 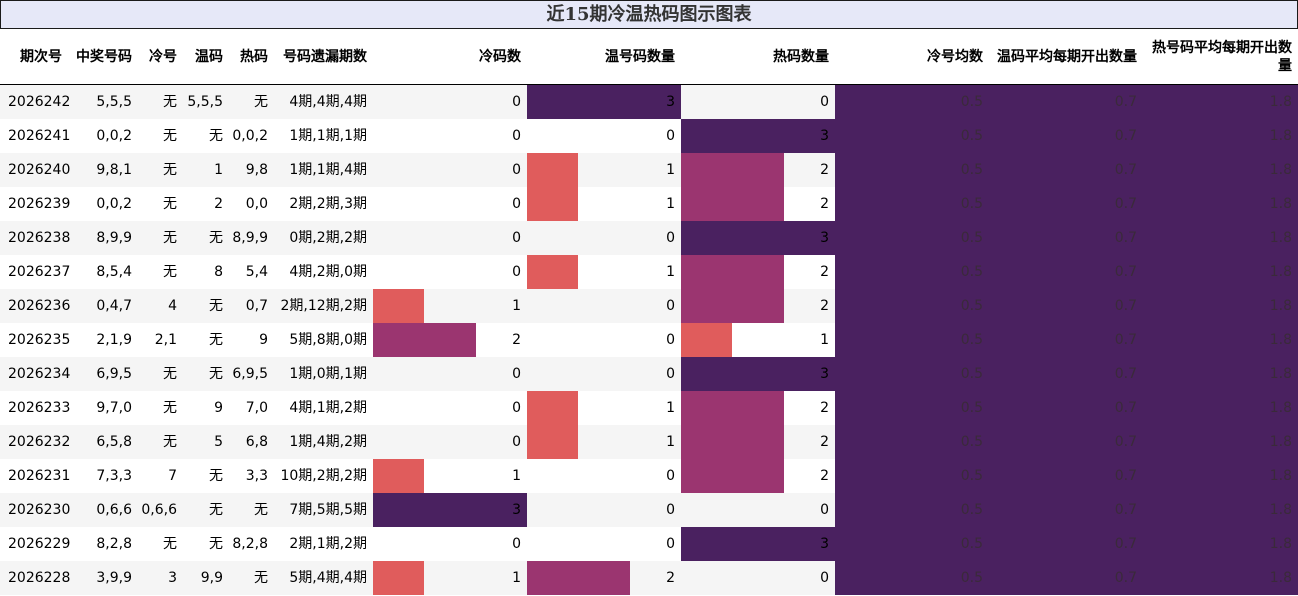 I want to click on cell-miss-periods: 0期,2期,2期, so click(x=328, y=238).